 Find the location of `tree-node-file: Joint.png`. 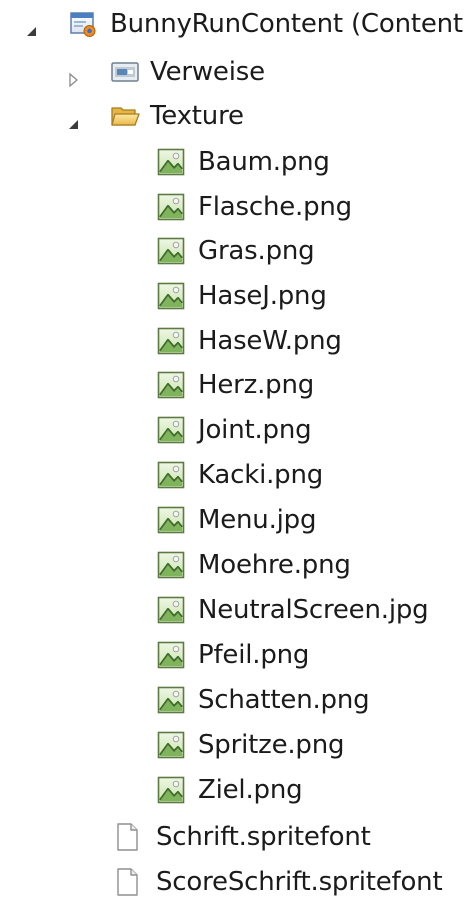

tree-node-file: Joint.png is located at coordinates (234, 430).